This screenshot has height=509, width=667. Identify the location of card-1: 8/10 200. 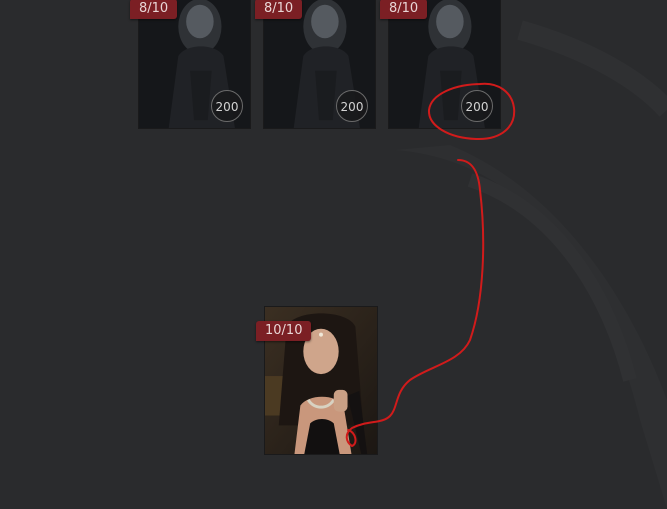
(190, 64).